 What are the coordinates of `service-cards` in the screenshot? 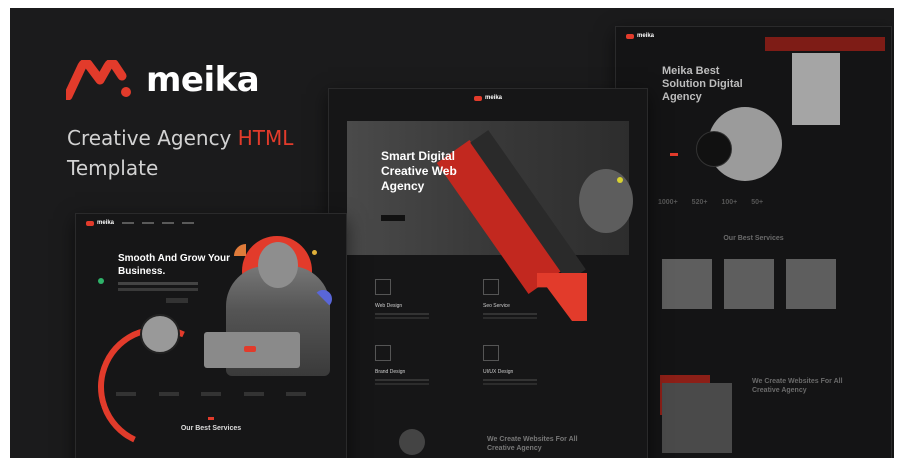 It's located at (749, 284).